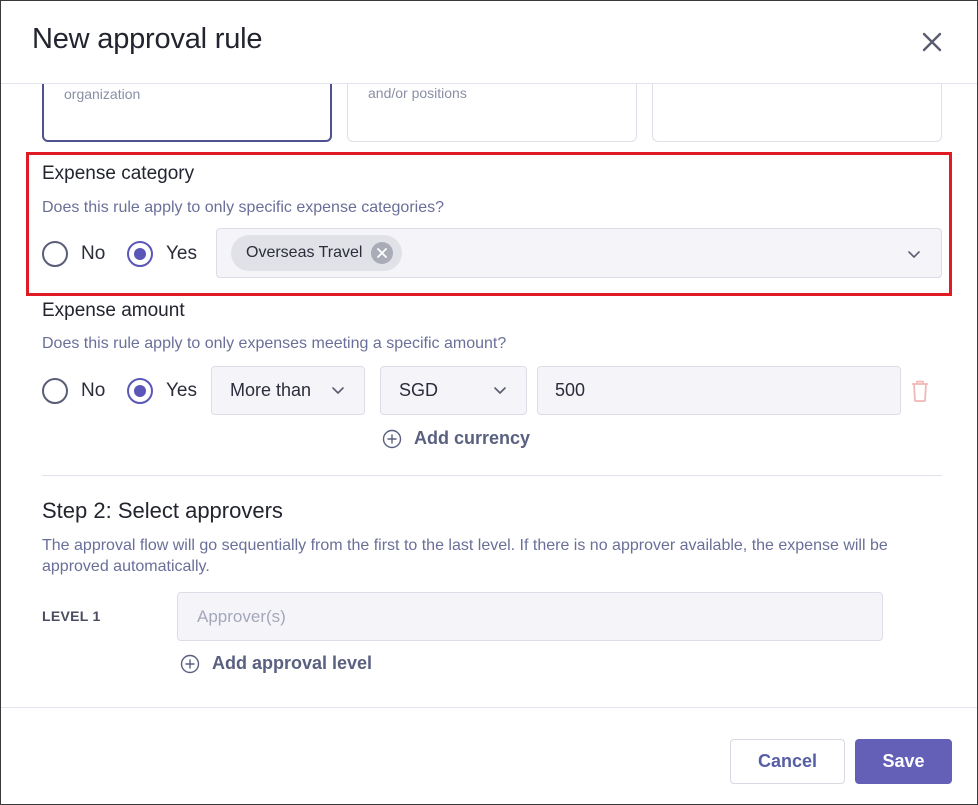 The width and height of the screenshot is (978, 805). Describe the element at coordinates (162, 510) in the screenshot. I see `step2-title: Step 2: Select approvers` at that location.